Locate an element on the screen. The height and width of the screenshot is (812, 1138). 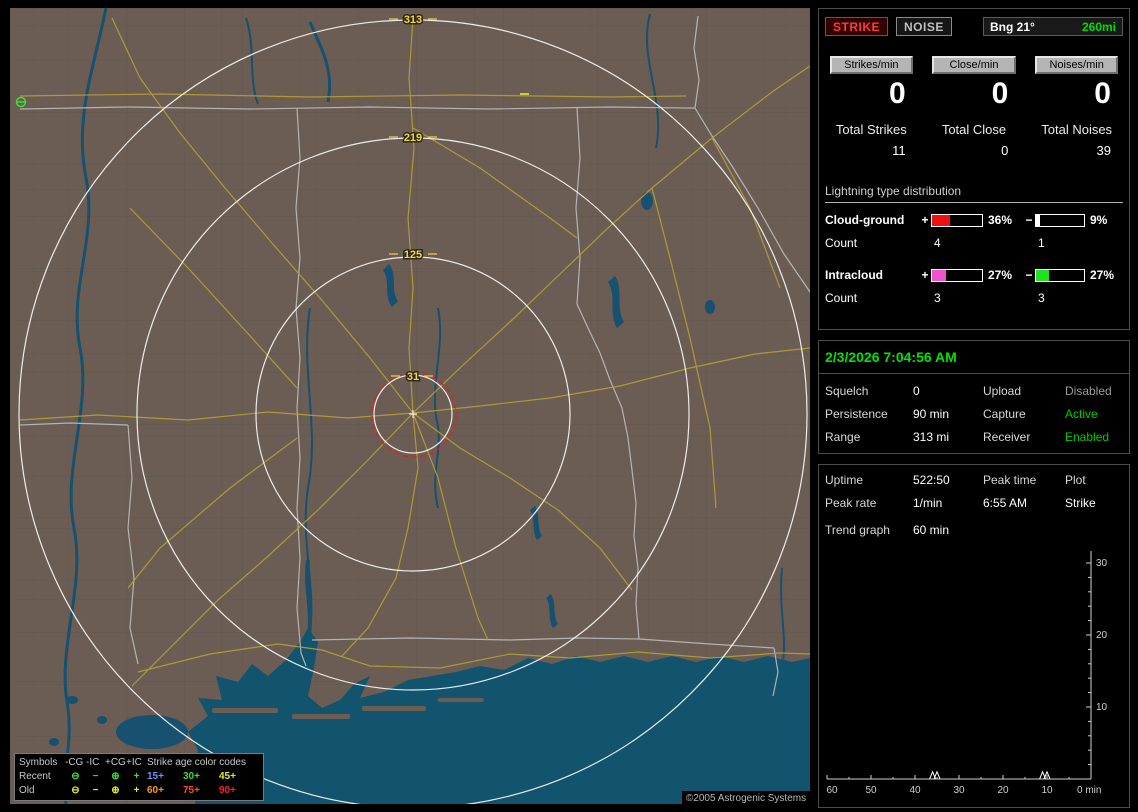
ic-minus-pct: 27% is located at coordinates (1102, 275).